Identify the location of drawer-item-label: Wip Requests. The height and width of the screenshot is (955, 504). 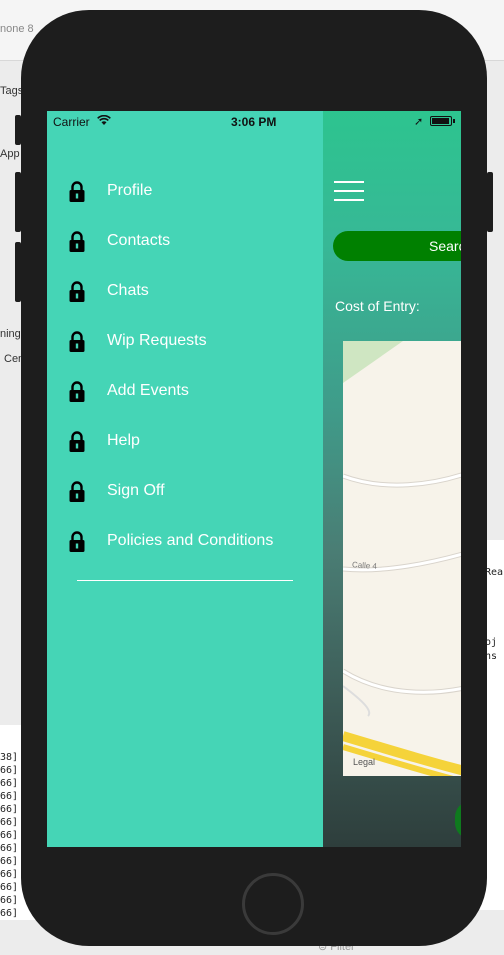
(157, 340).